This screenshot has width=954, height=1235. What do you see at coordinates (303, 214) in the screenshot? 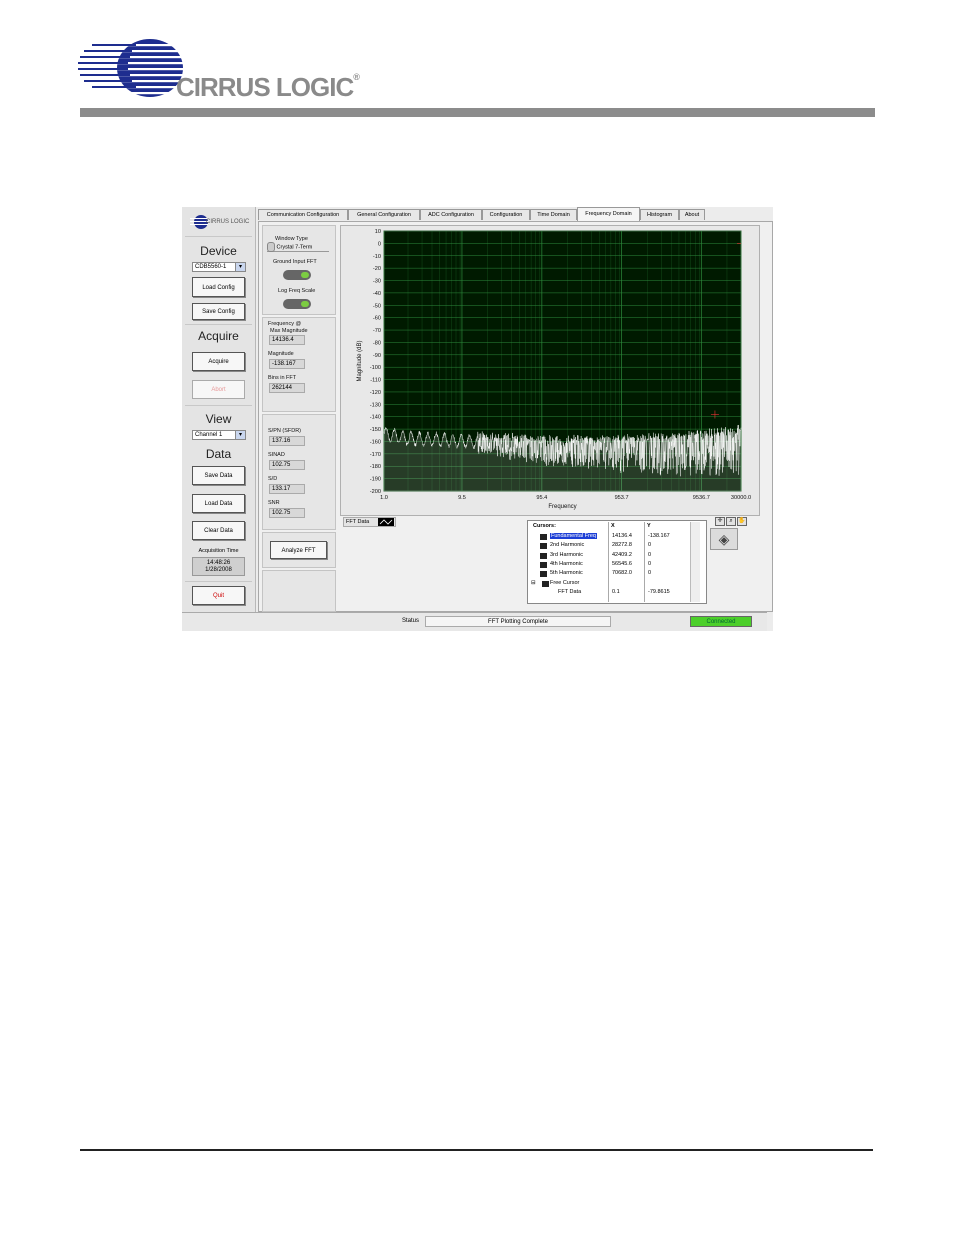
I see `tab-communication-configuration: Communication Configuration` at bounding box center [303, 214].